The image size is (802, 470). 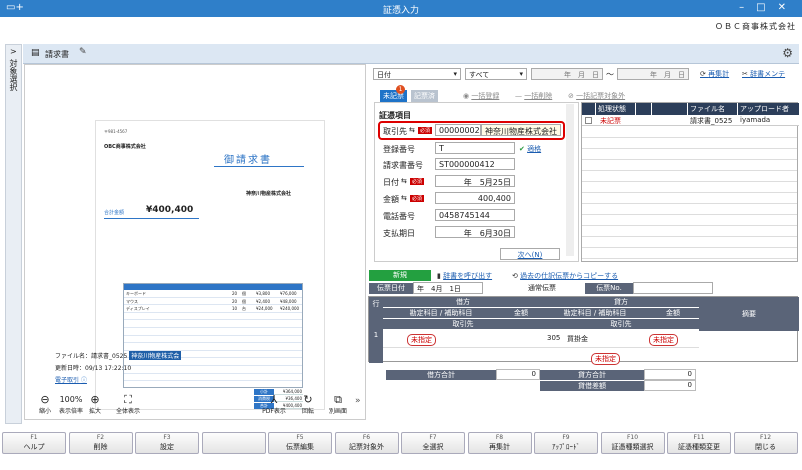 What do you see at coordinates (448, 288) in the screenshot?
I see `slip-date-input: 年 4月 1日` at bounding box center [448, 288].